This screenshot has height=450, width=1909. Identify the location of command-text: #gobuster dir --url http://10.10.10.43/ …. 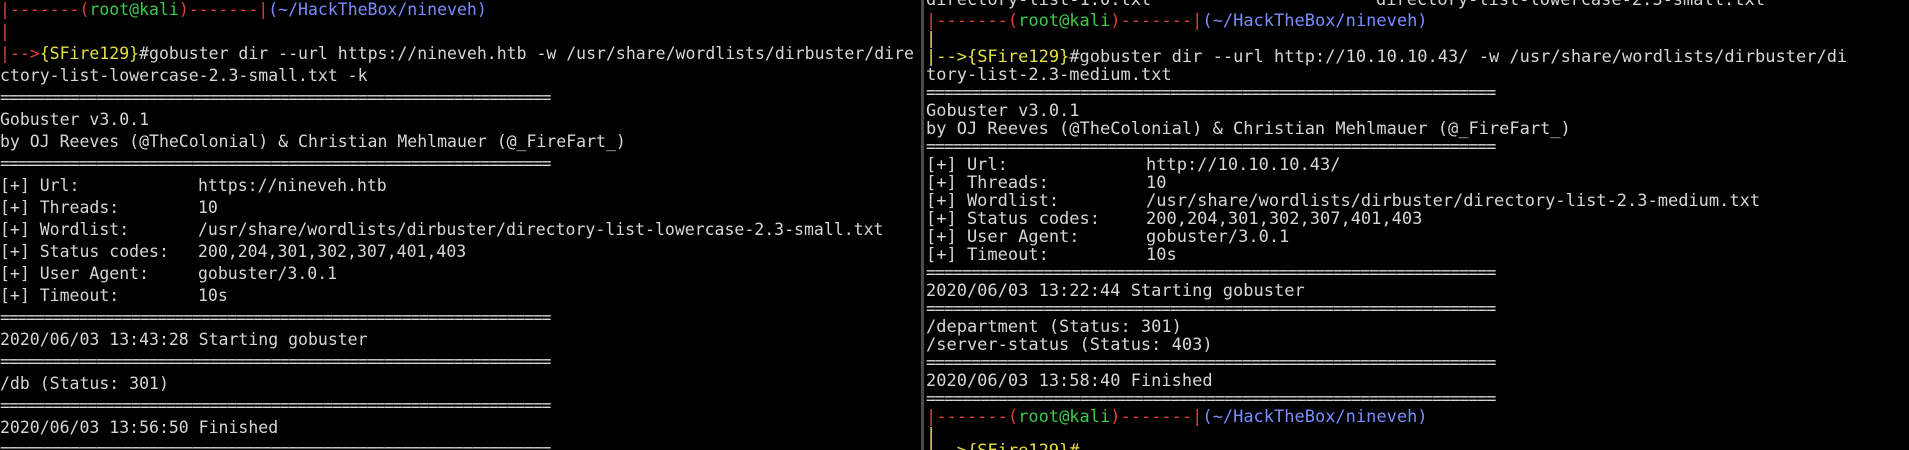
(1458, 57).